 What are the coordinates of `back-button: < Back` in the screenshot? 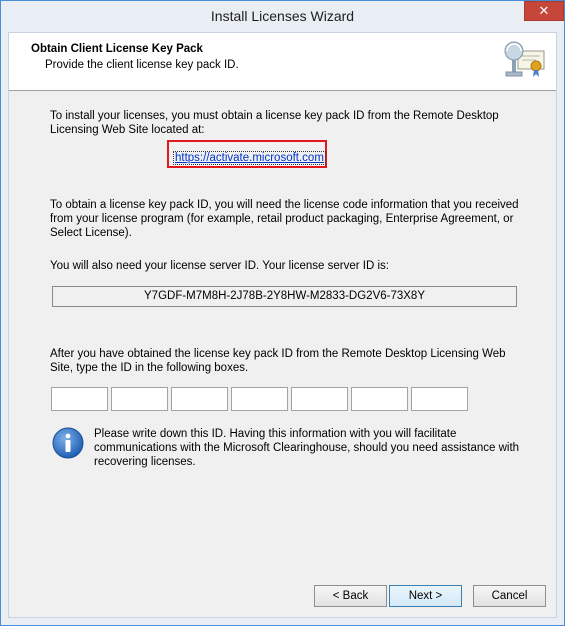 It's located at (350, 596).